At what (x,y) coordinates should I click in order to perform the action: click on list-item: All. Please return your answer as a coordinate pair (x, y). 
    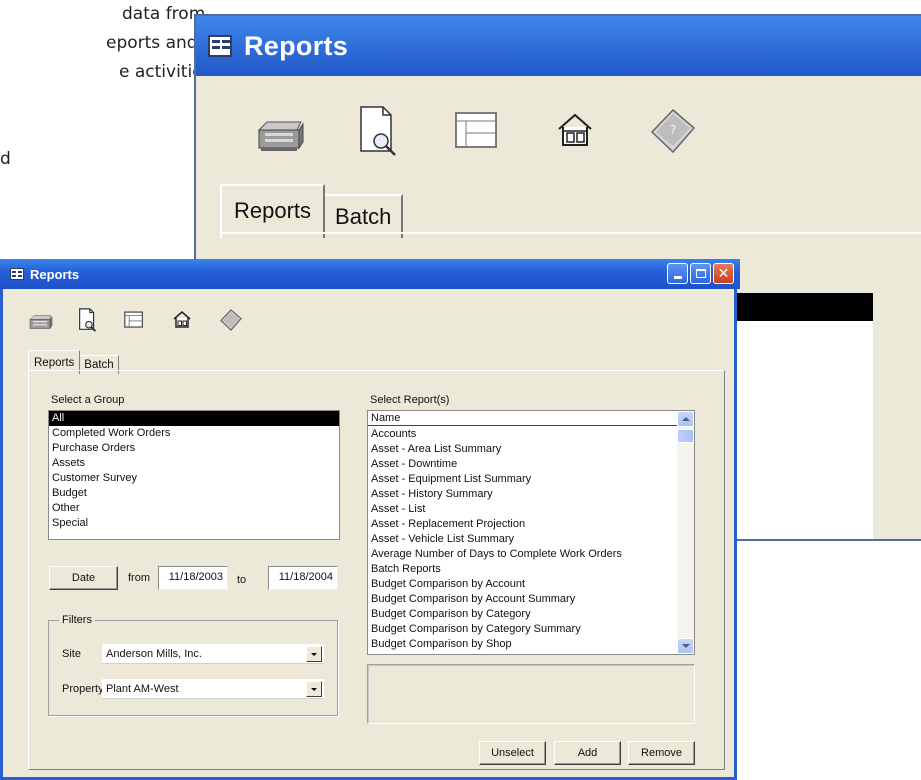
    Looking at the image, I should click on (194, 418).